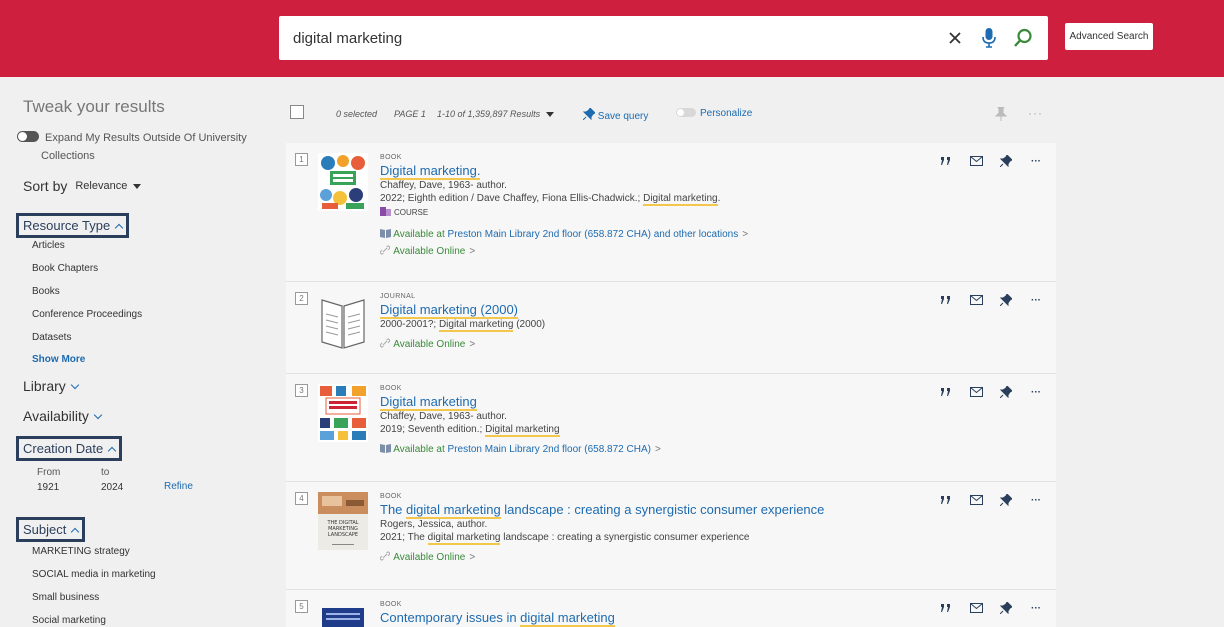  What do you see at coordinates (45, 186) in the screenshot?
I see `sort-by-label: Sort by` at bounding box center [45, 186].